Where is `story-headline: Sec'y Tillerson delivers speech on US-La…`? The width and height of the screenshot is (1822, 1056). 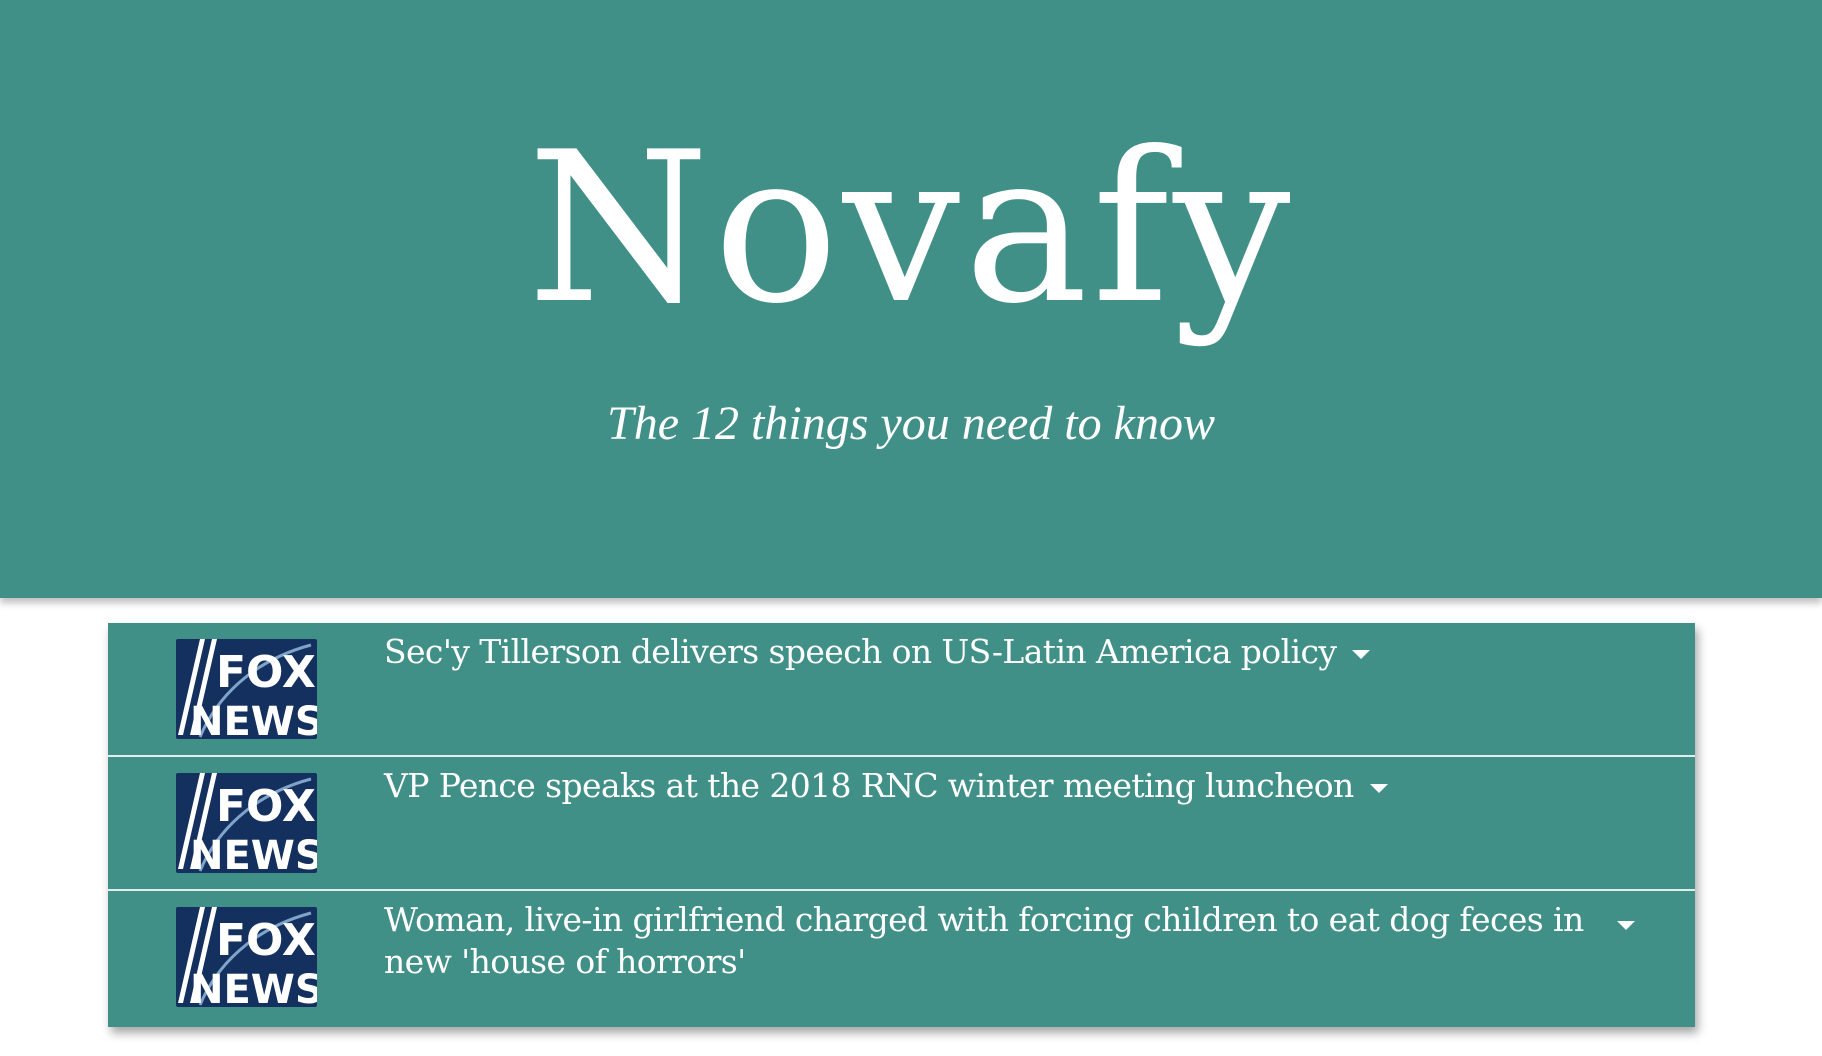
story-headline: Sec'y Tillerson delivers speech on US-La… is located at coordinates (974, 652).